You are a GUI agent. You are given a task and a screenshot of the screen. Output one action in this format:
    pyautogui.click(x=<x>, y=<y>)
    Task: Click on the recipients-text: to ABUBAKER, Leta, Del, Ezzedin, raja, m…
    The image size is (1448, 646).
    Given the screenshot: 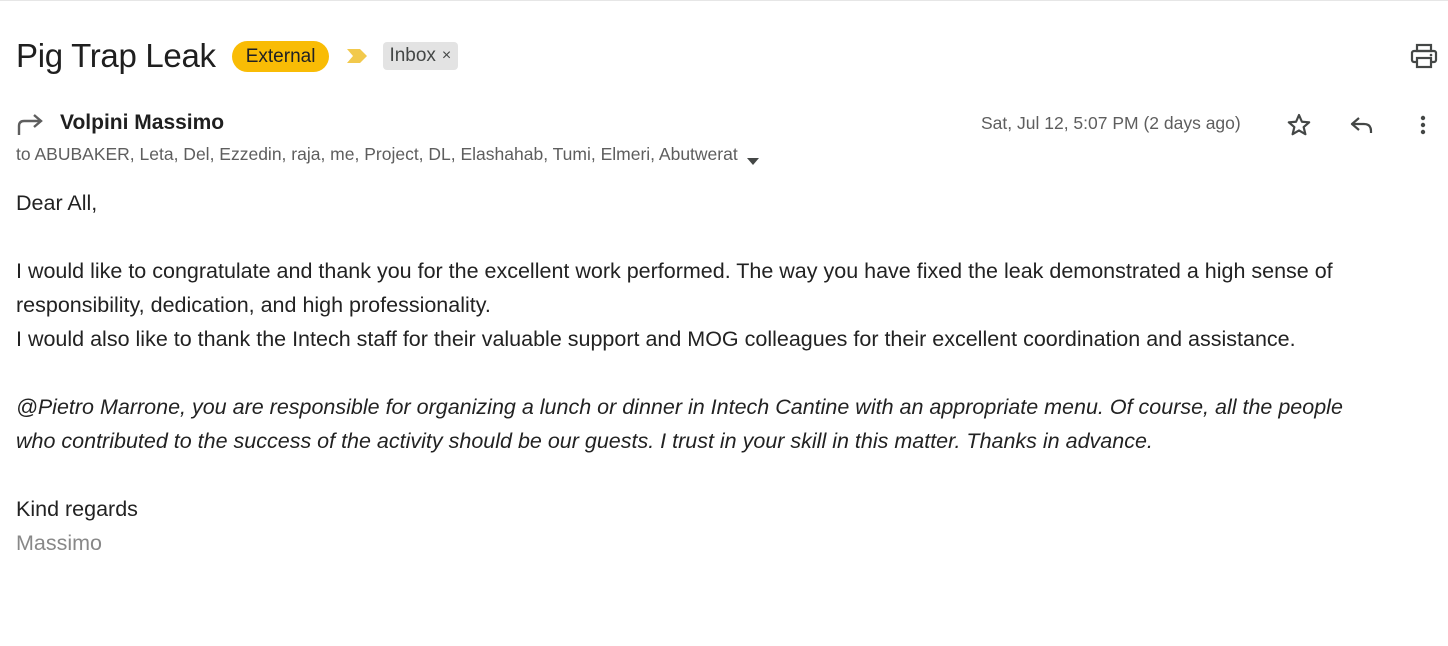 What is the action you would take?
    pyautogui.click(x=377, y=154)
    